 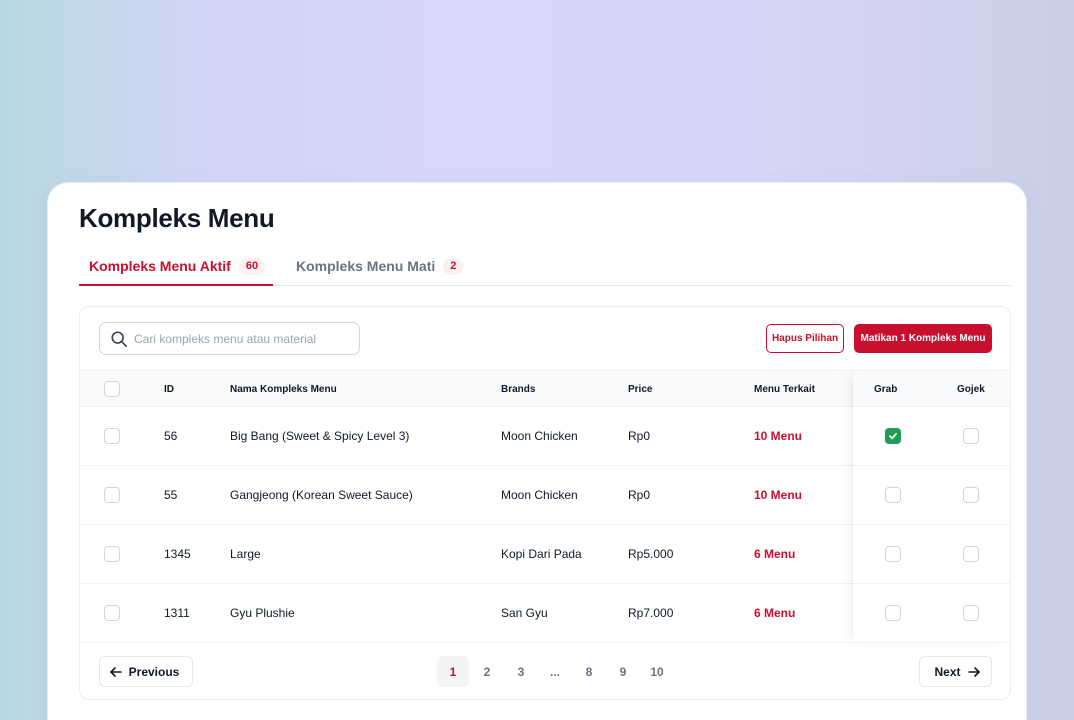 What do you see at coordinates (973, 671) in the screenshot?
I see `arrow-right-icon` at bounding box center [973, 671].